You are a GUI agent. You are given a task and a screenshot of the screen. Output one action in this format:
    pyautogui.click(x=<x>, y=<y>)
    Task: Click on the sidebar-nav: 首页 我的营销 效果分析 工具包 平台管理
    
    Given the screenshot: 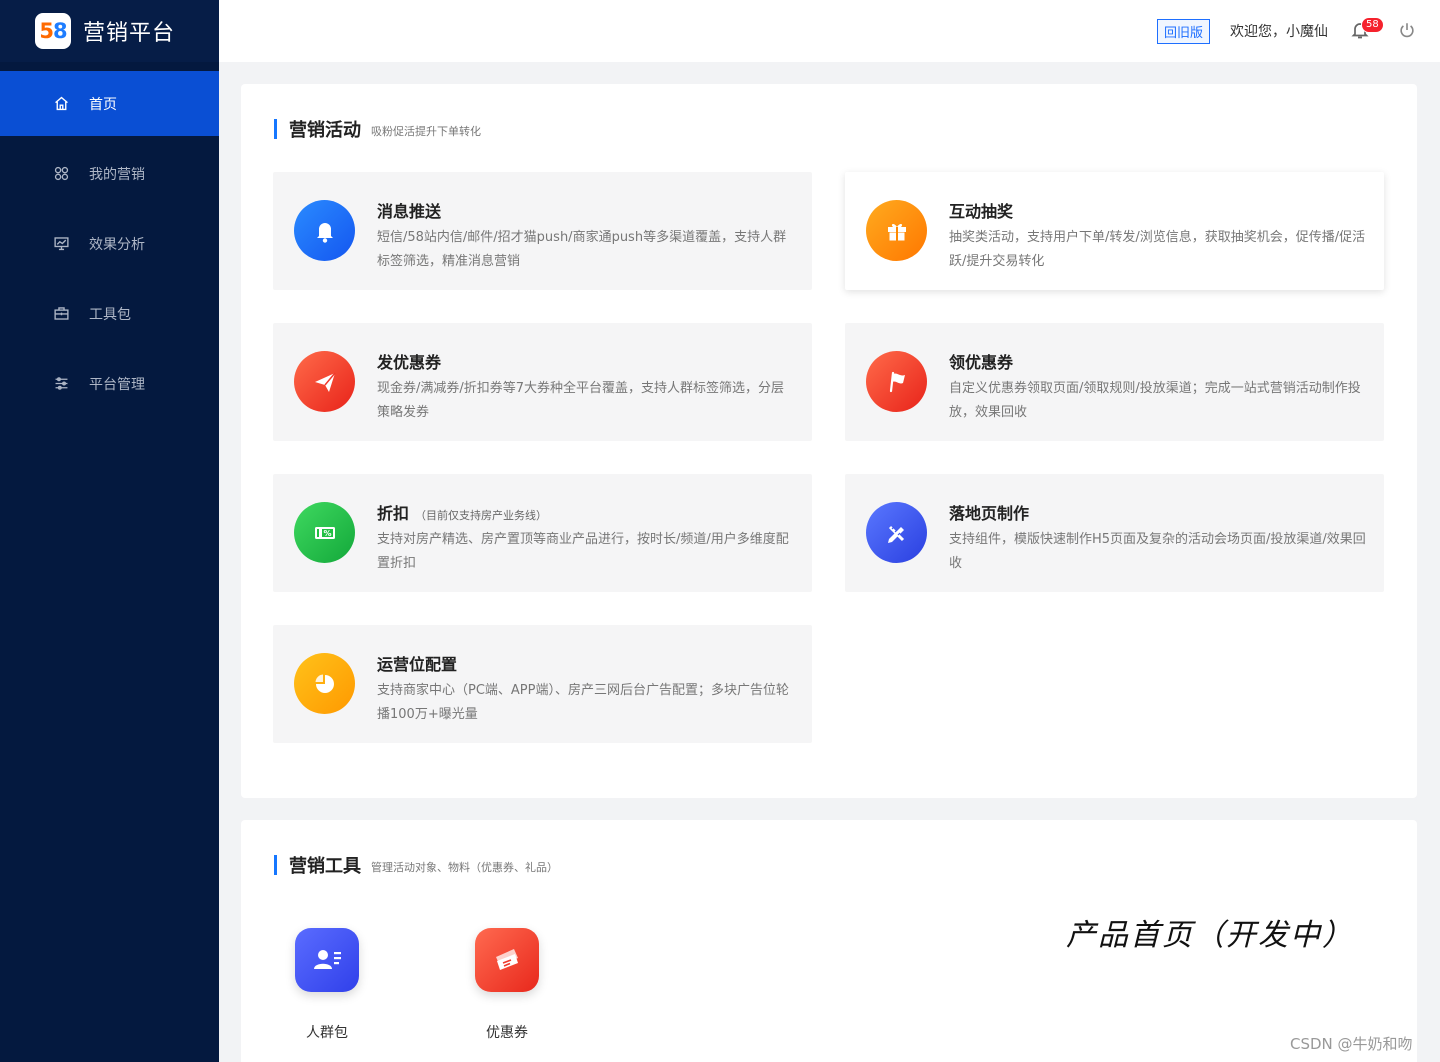 What is the action you would take?
    pyautogui.click(x=109, y=243)
    